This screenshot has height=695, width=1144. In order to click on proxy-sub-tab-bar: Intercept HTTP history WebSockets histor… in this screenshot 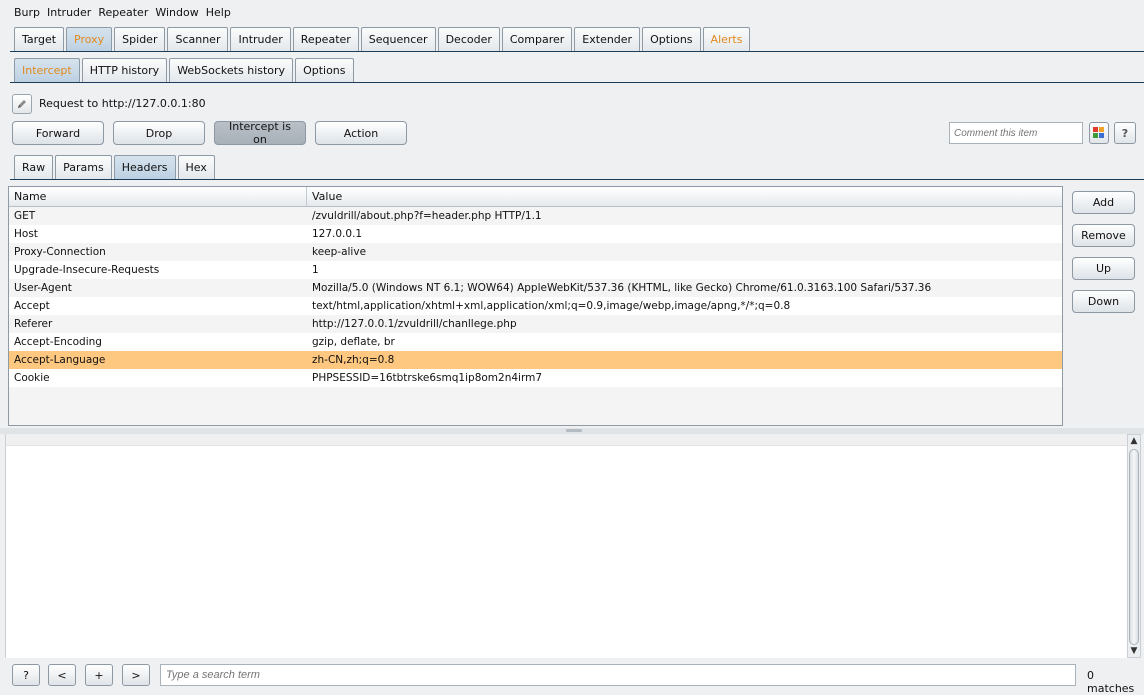, I will do `click(185, 70)`.